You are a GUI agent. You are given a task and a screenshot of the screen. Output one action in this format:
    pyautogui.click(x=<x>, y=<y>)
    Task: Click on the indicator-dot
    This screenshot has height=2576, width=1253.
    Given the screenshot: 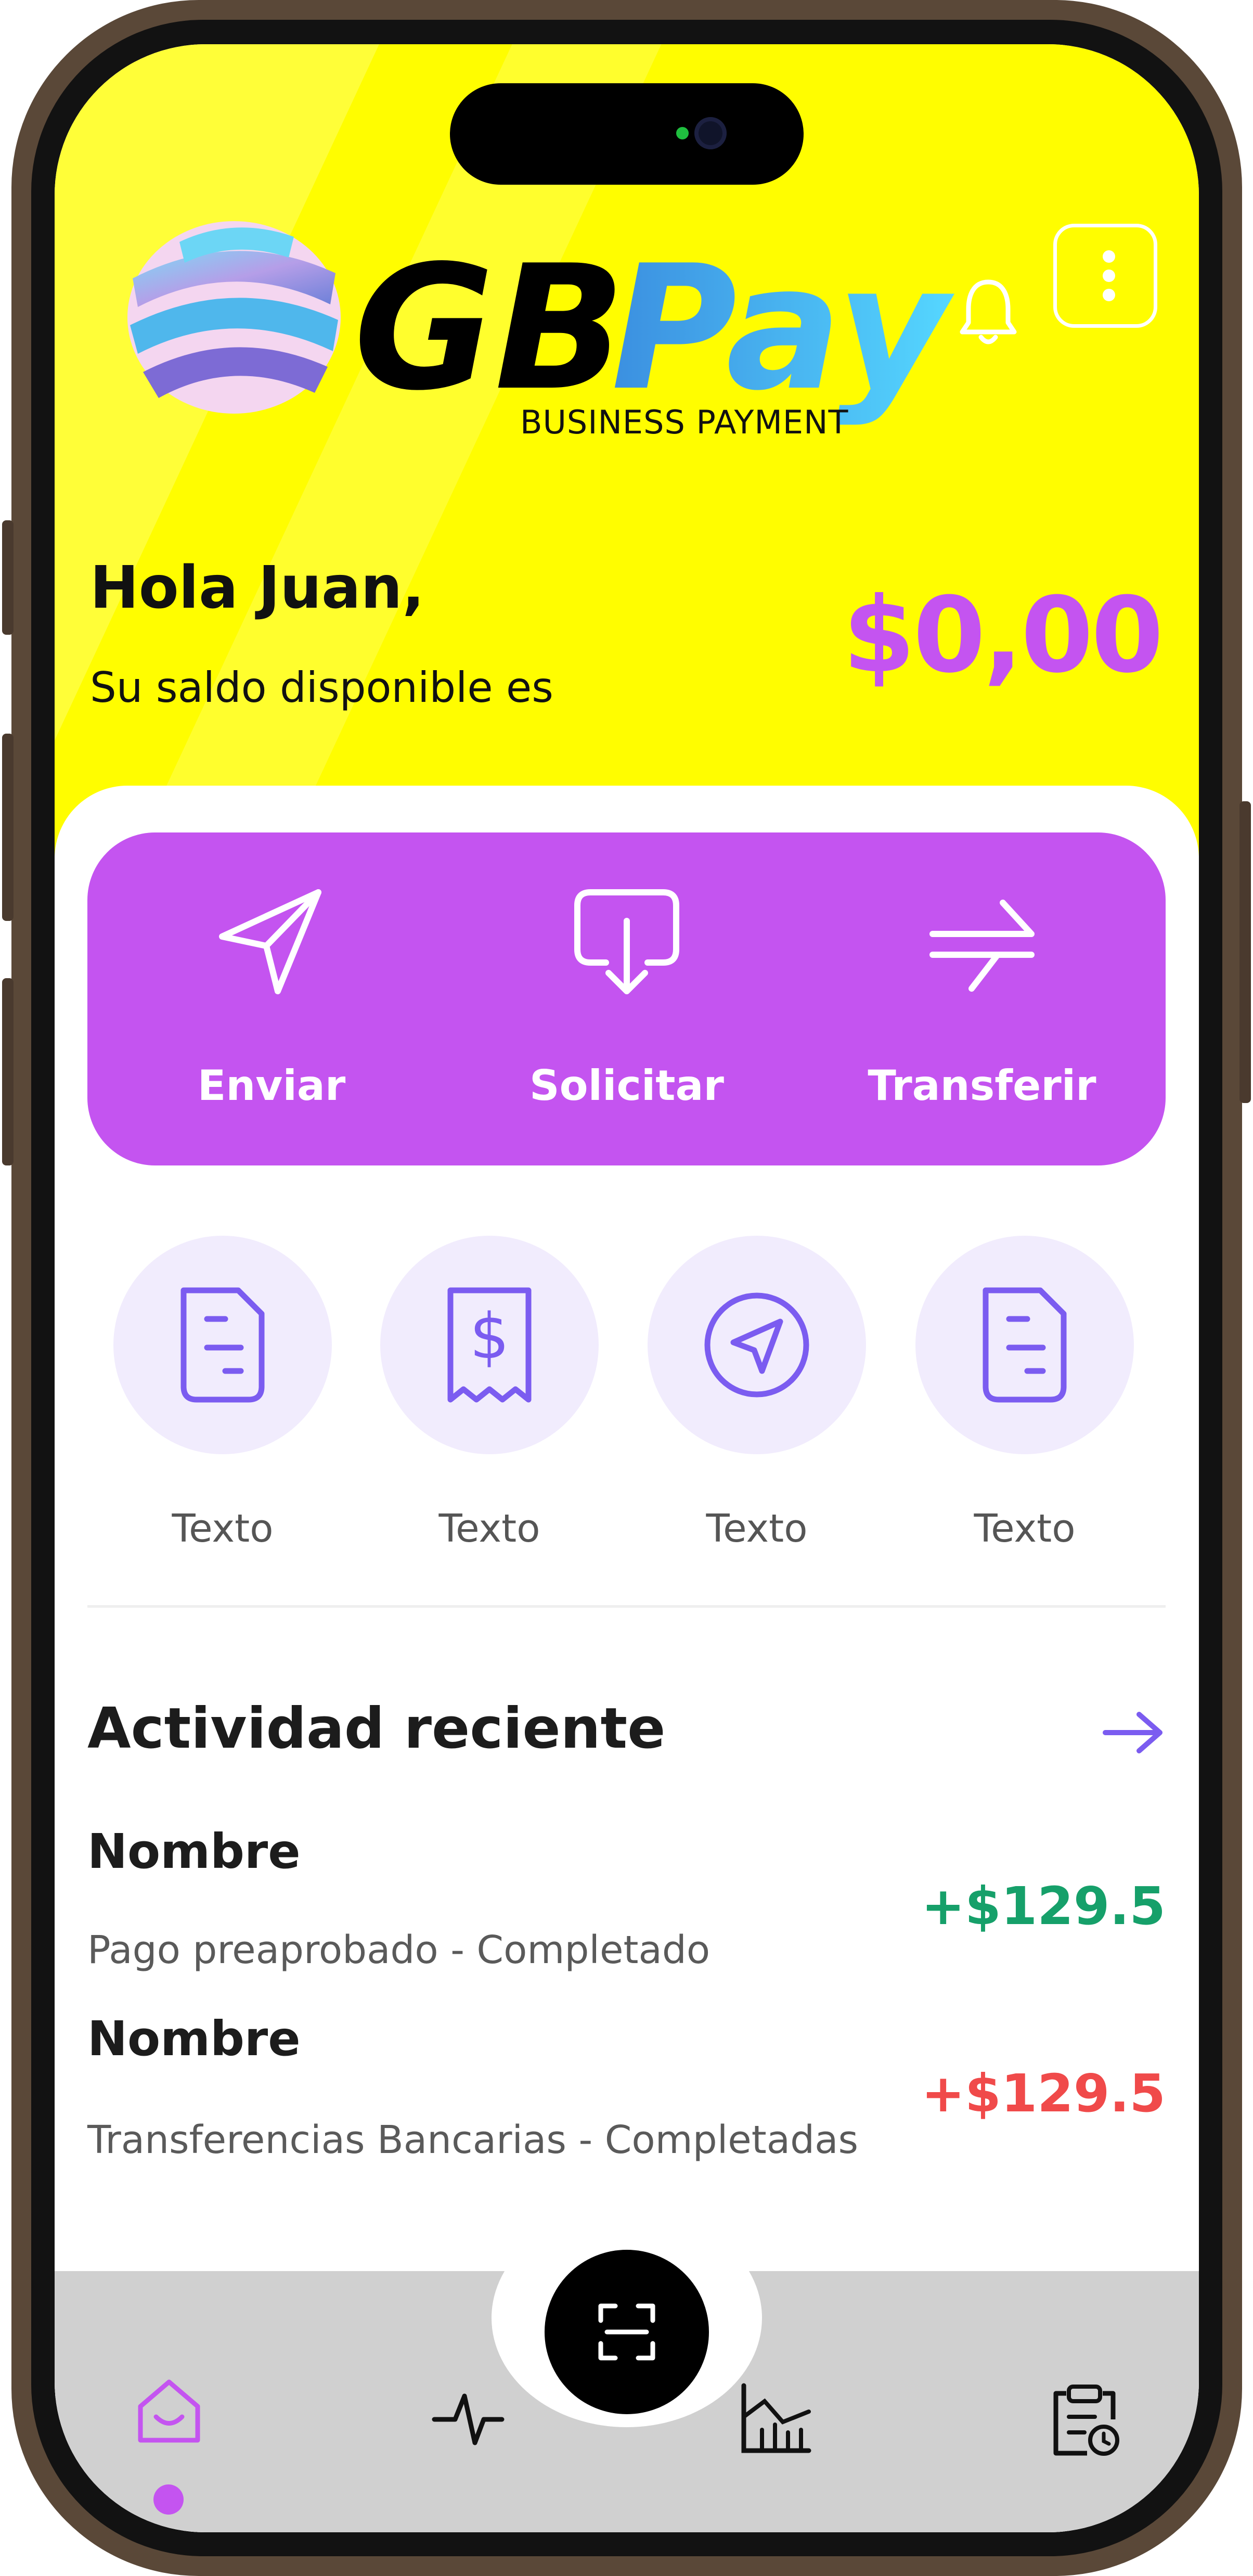 What is the action you would take?
    pyautogui.click(x=682, y=133)
    